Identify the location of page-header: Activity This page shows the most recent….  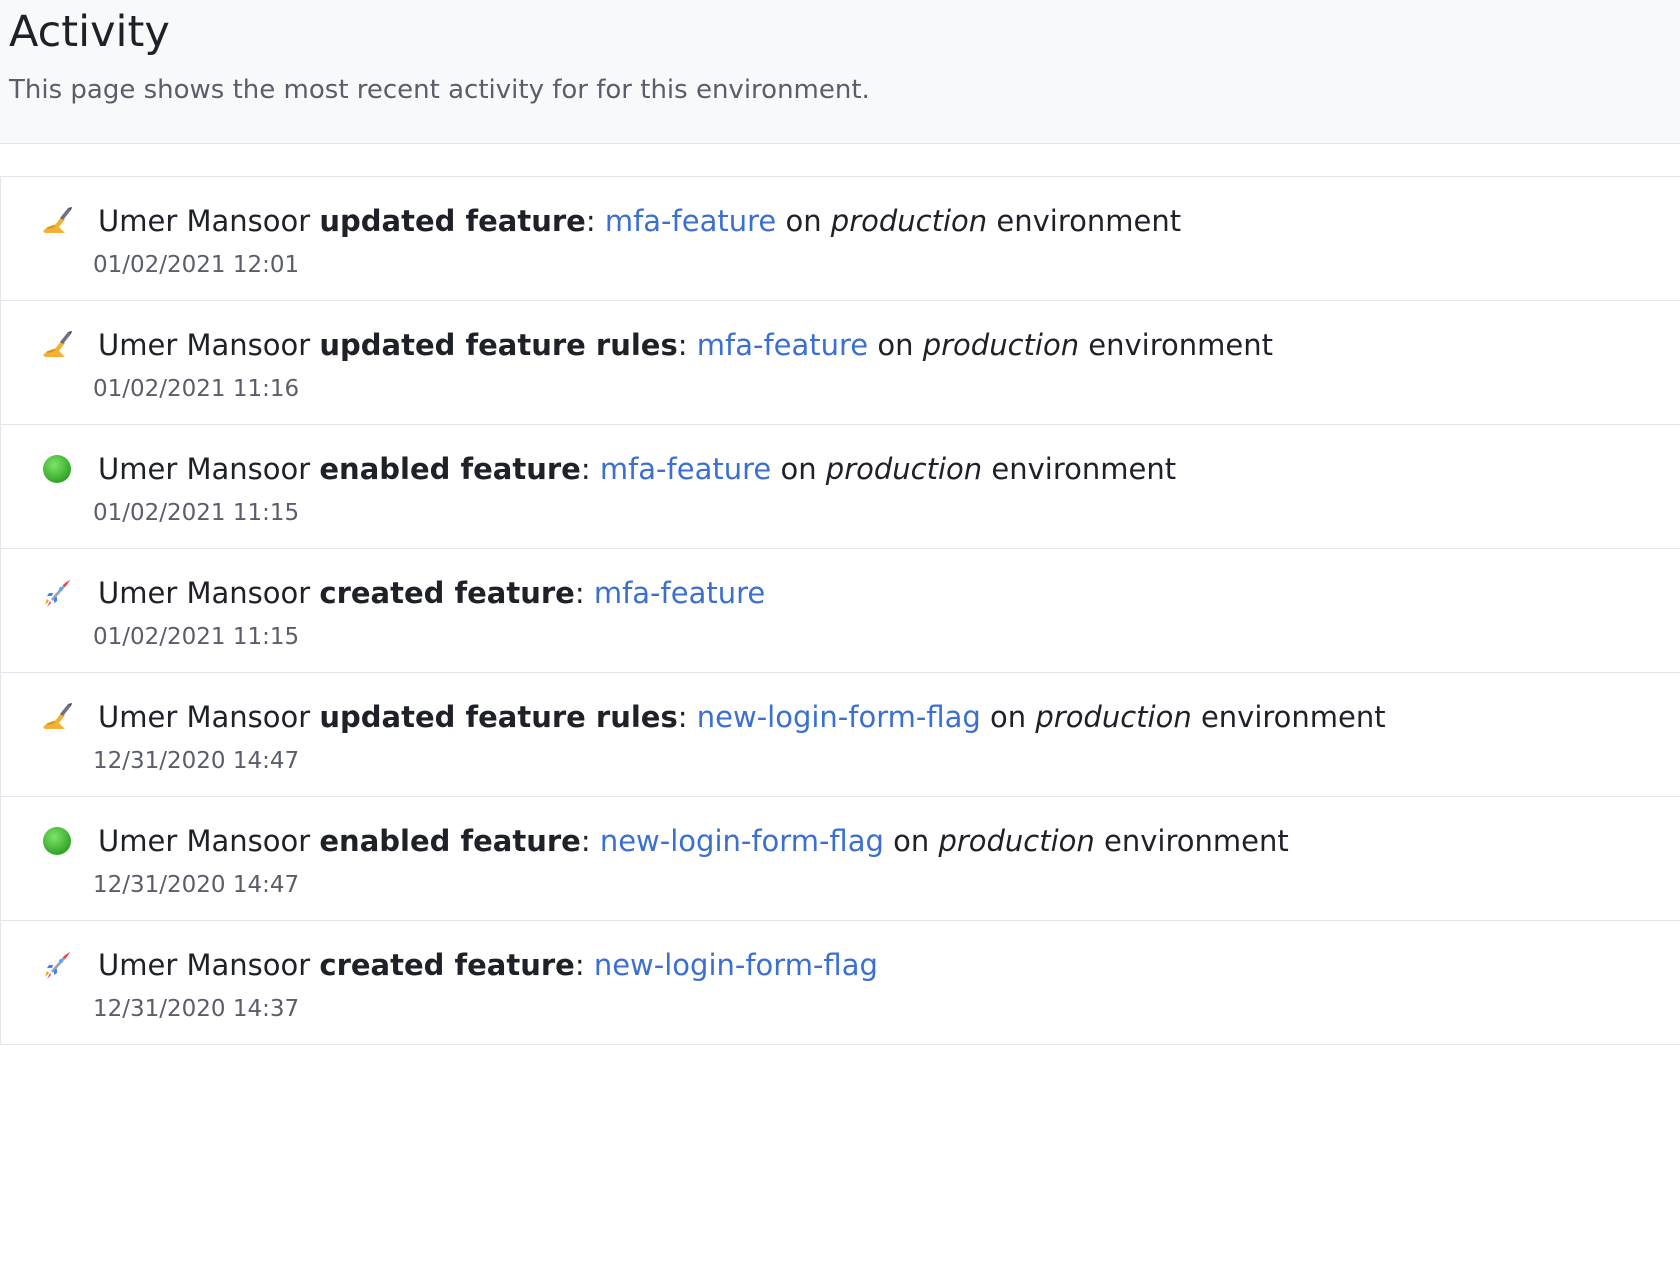
(840, 72).